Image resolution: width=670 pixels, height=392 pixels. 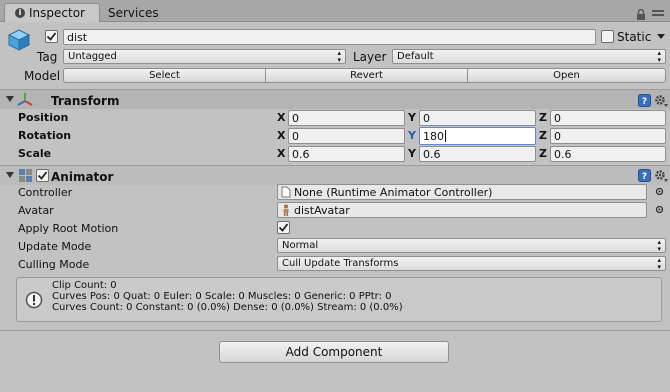 I want to click on tag-dropdown: Untagged ▴ ▾, so click(x=204, y=56).